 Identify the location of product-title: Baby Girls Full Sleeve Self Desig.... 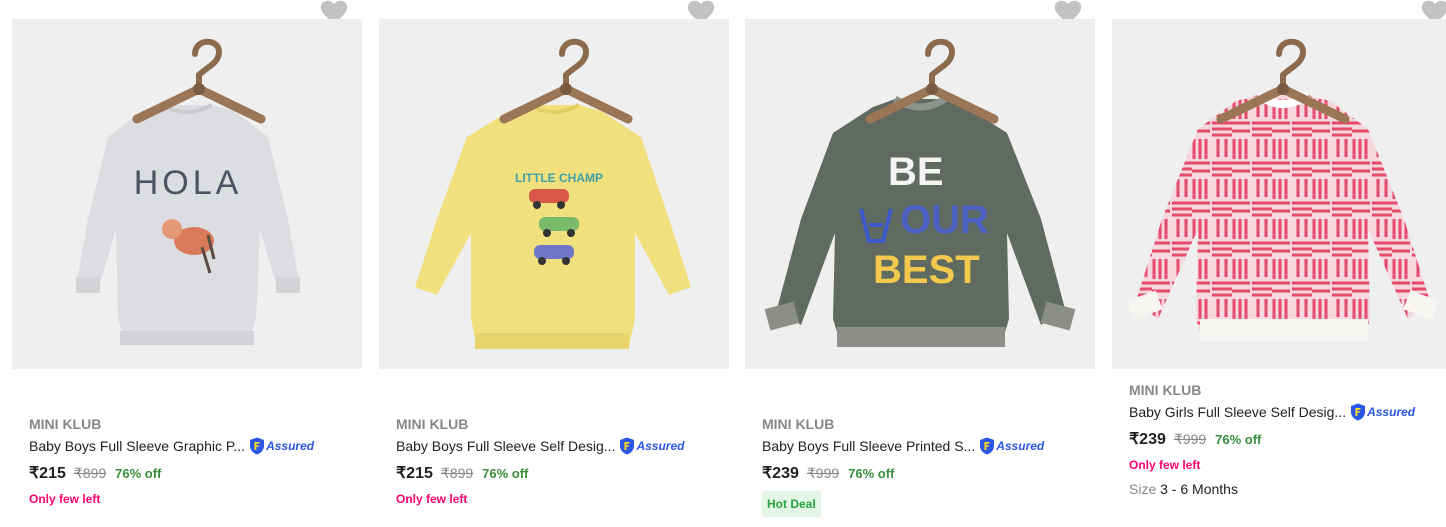
(1237, 412).